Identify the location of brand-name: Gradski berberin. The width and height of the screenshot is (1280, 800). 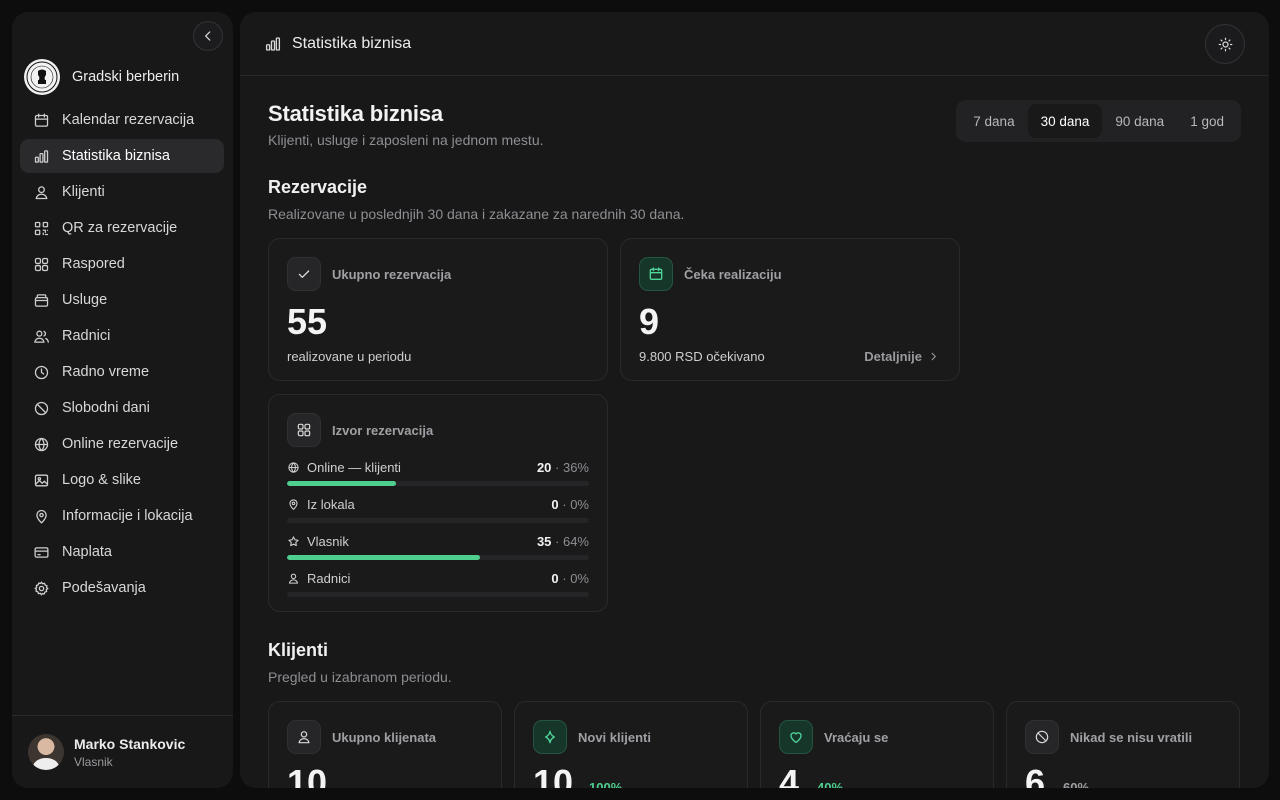
(126, 77).